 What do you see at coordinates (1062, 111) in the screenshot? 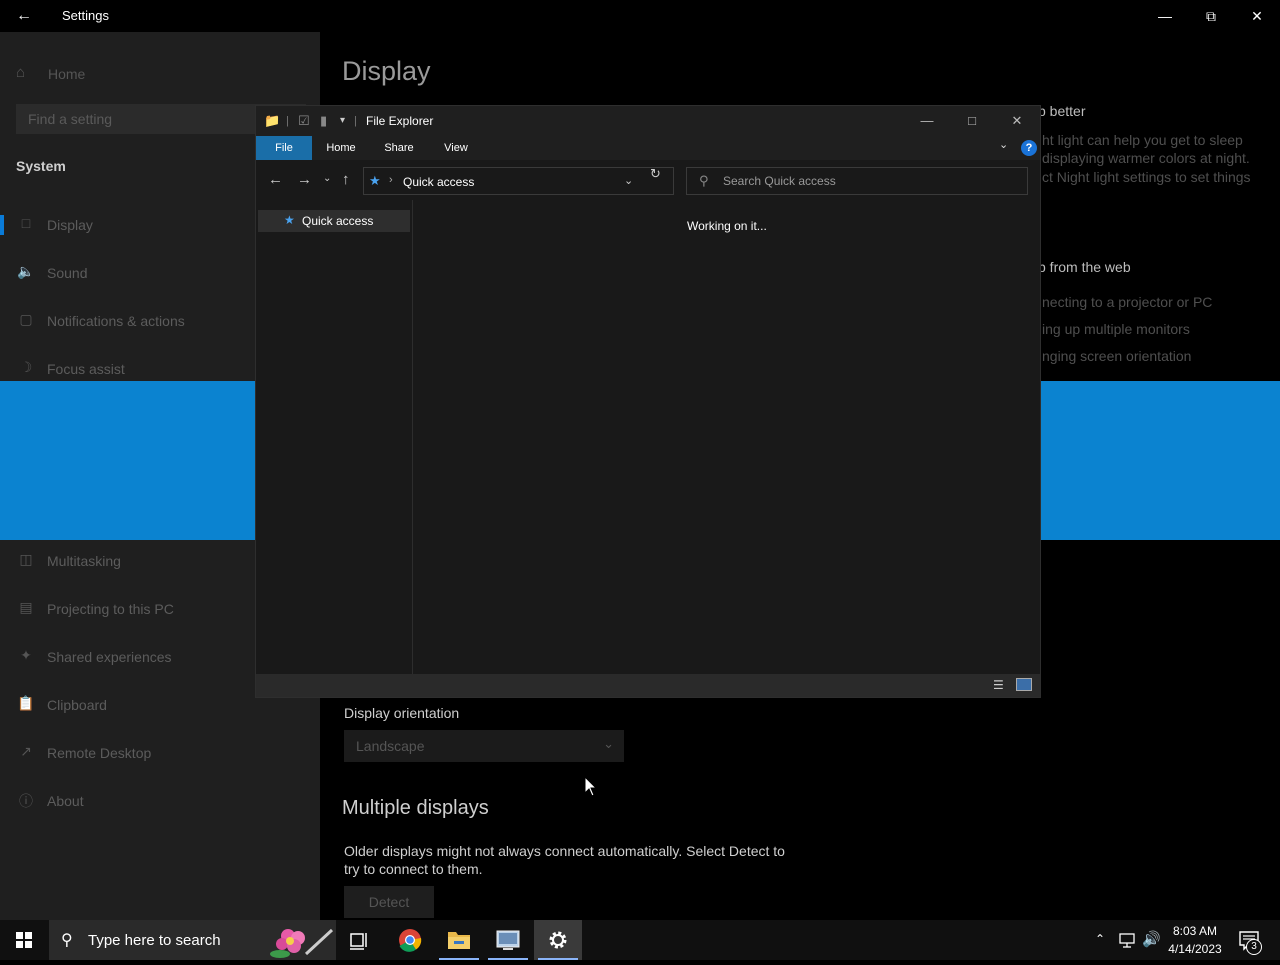
I see `night-light-heading: p better` at bounding box center [1062, 111].